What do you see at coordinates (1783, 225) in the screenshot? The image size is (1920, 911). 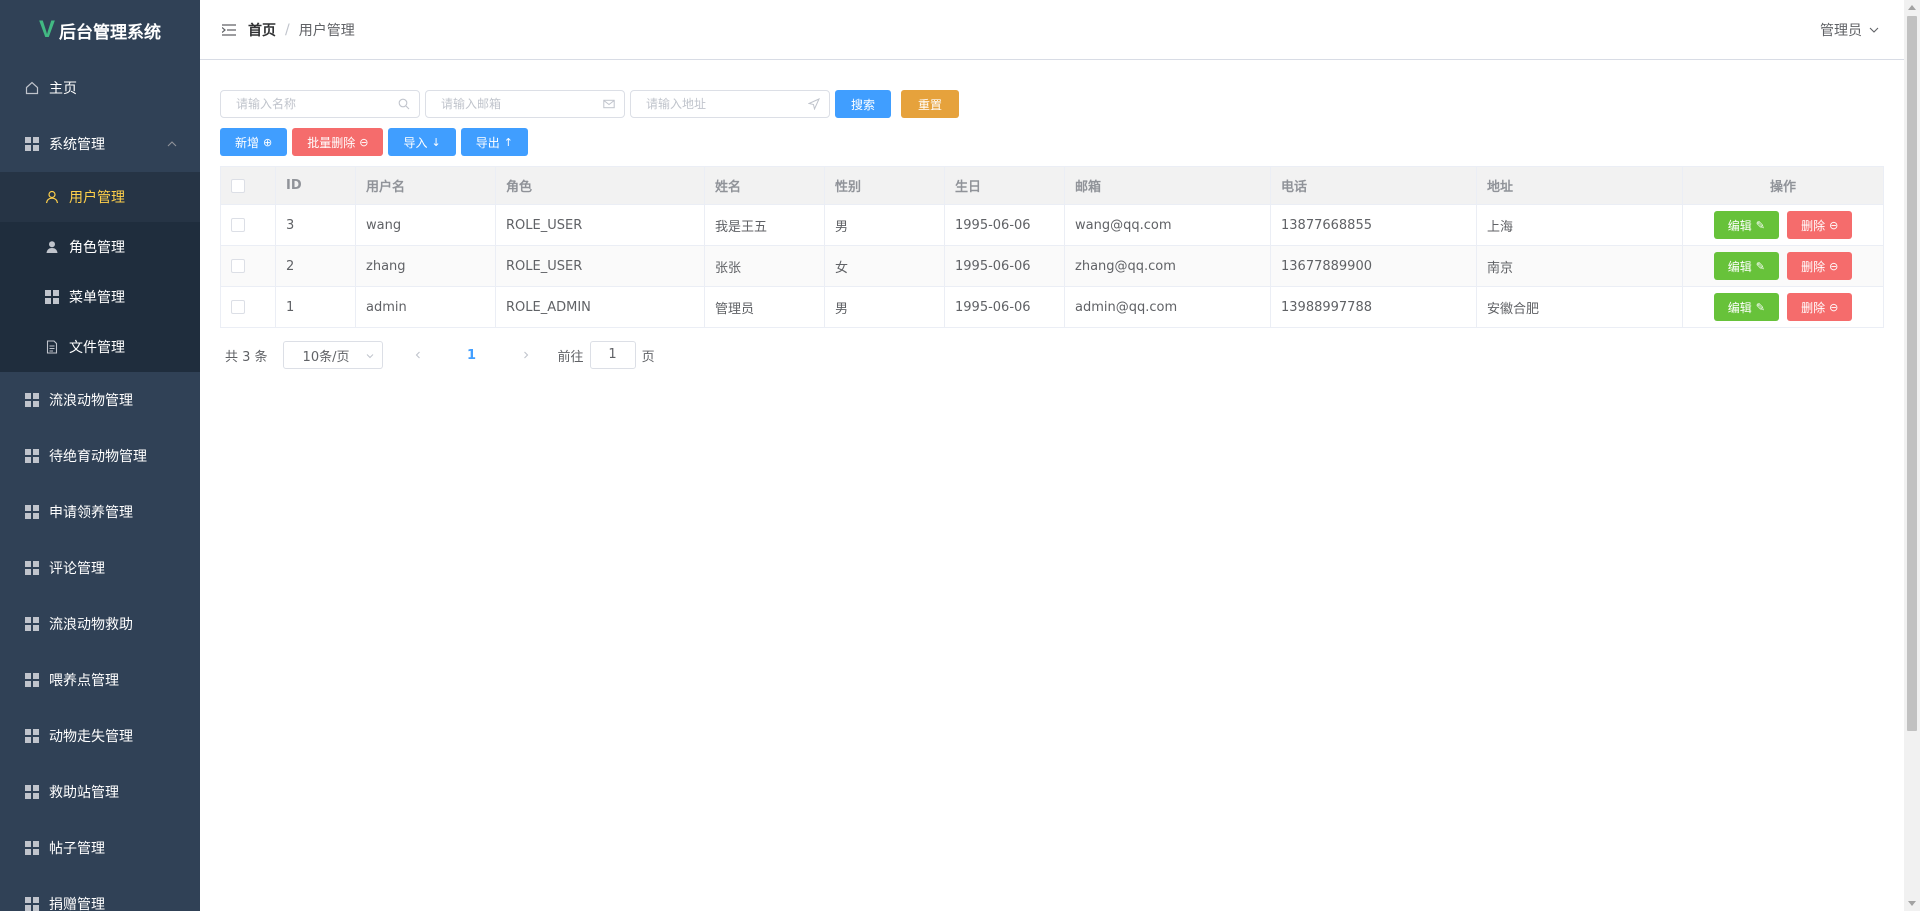 I see `cell-operations: 编辑 ✎ 删除 ⊖` at bounding box center [1783, 225].